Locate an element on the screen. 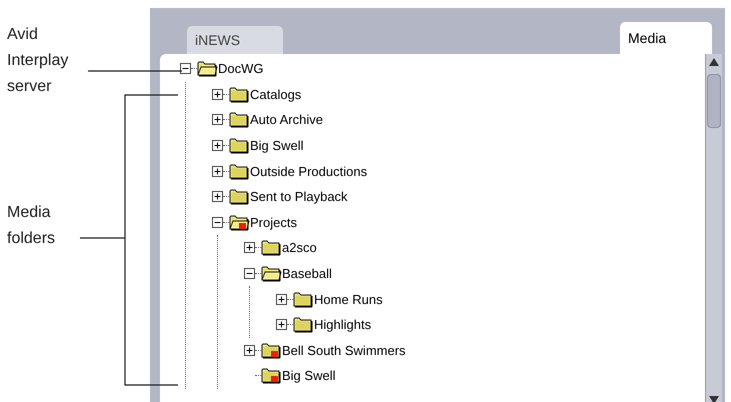 Image resolution: width=731 pixels, height=402 pixels. tab: iNEWS is located at coordinates (235, 40).